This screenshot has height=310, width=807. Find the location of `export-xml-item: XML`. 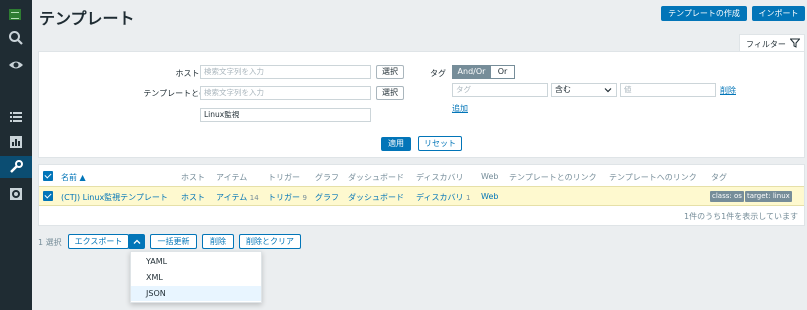

export-xml-item: XML is located at coordinates (196, 277).